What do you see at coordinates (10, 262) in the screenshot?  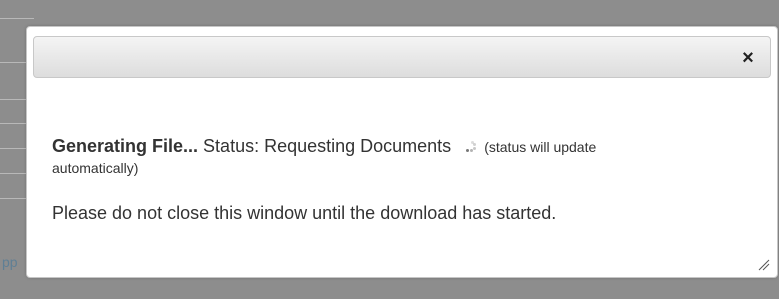 I see `background-link-fragment: pp` at bounding box center [10, 262].